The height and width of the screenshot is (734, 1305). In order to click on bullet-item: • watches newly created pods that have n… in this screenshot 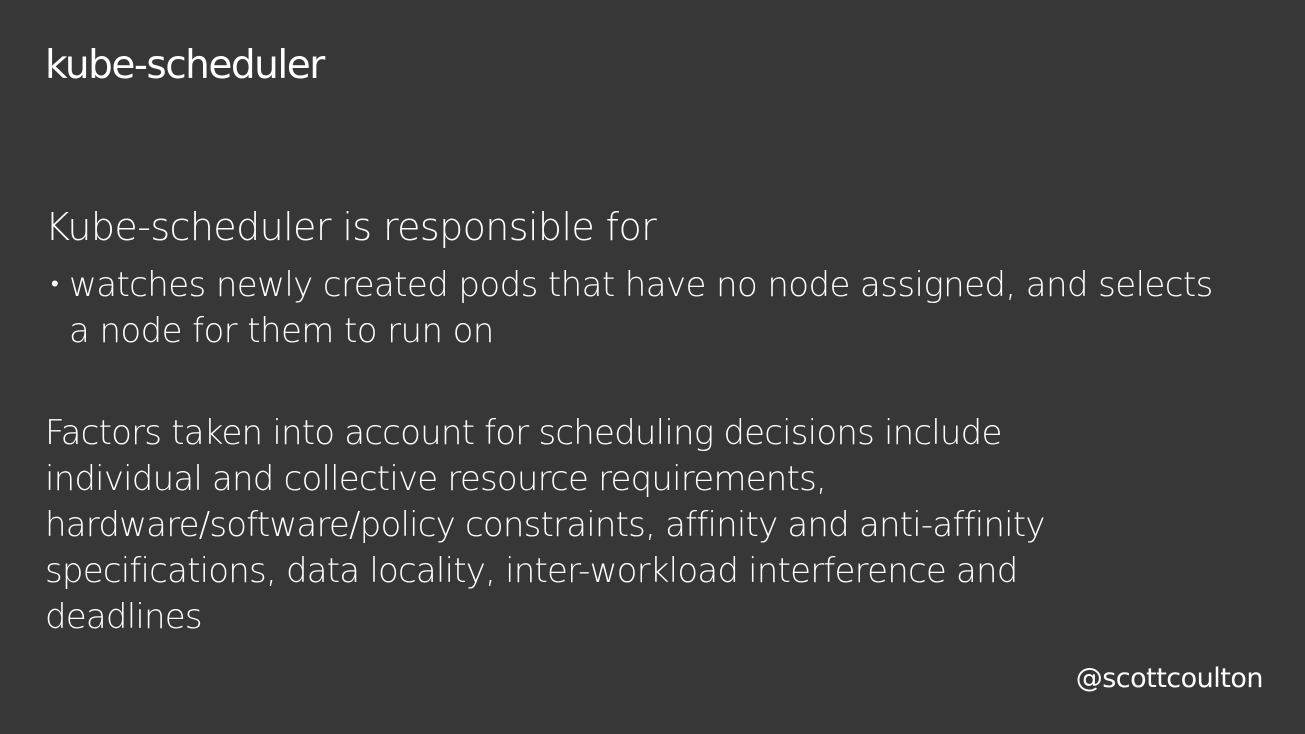, I will do `click(635, 308)`.